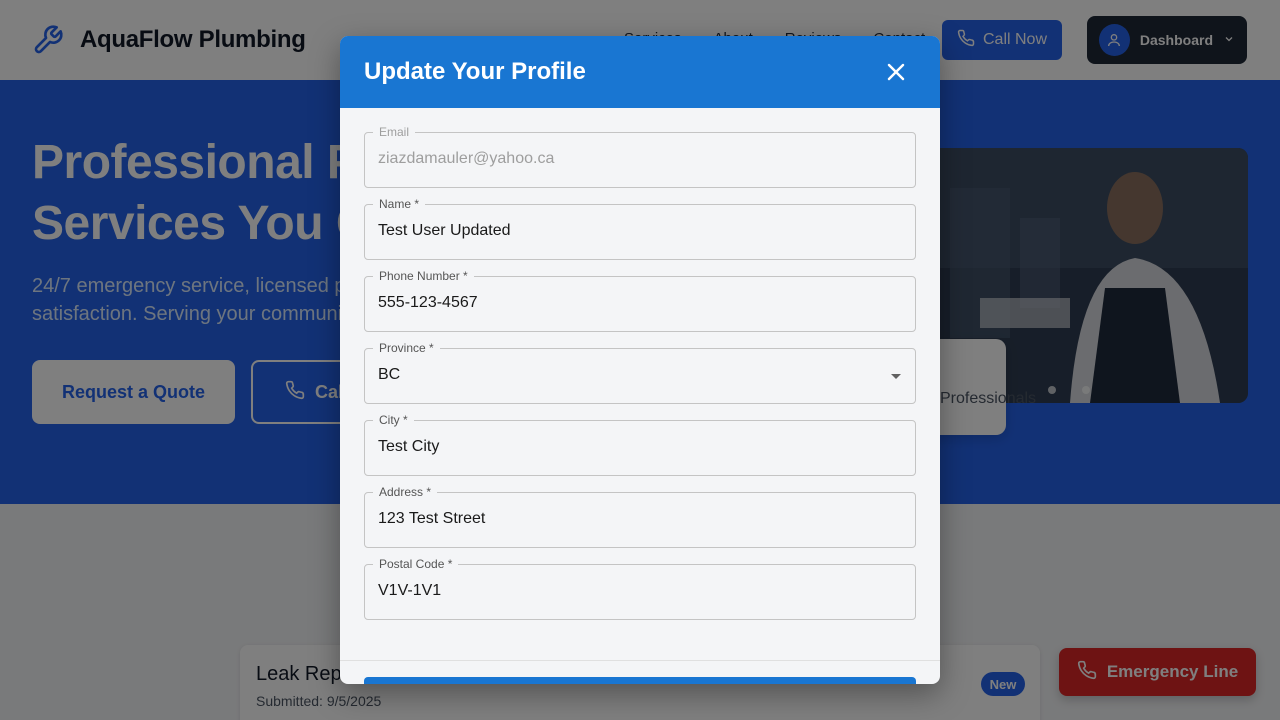 The height and width of the screenshot is (720, 1280). What do you see at coordinates (466, 158) in the screenshot?
I see `email-value: ziazdamauler@yahoo.ca` at bounding box center [466, 158].